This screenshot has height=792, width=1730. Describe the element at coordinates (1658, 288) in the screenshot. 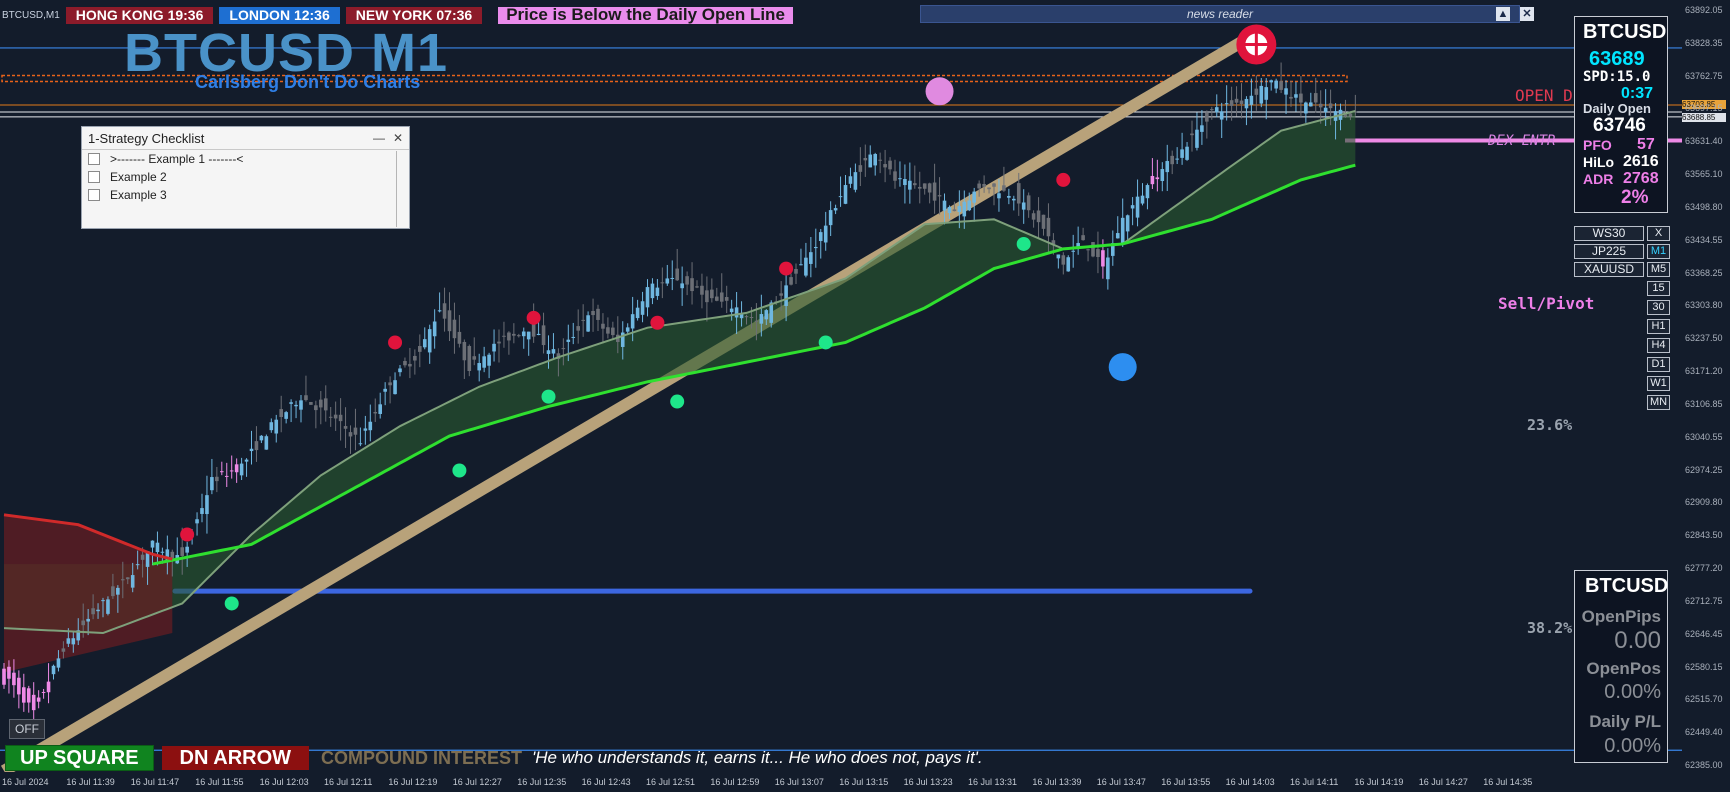

I see `tf-button-15: 15` at that location.